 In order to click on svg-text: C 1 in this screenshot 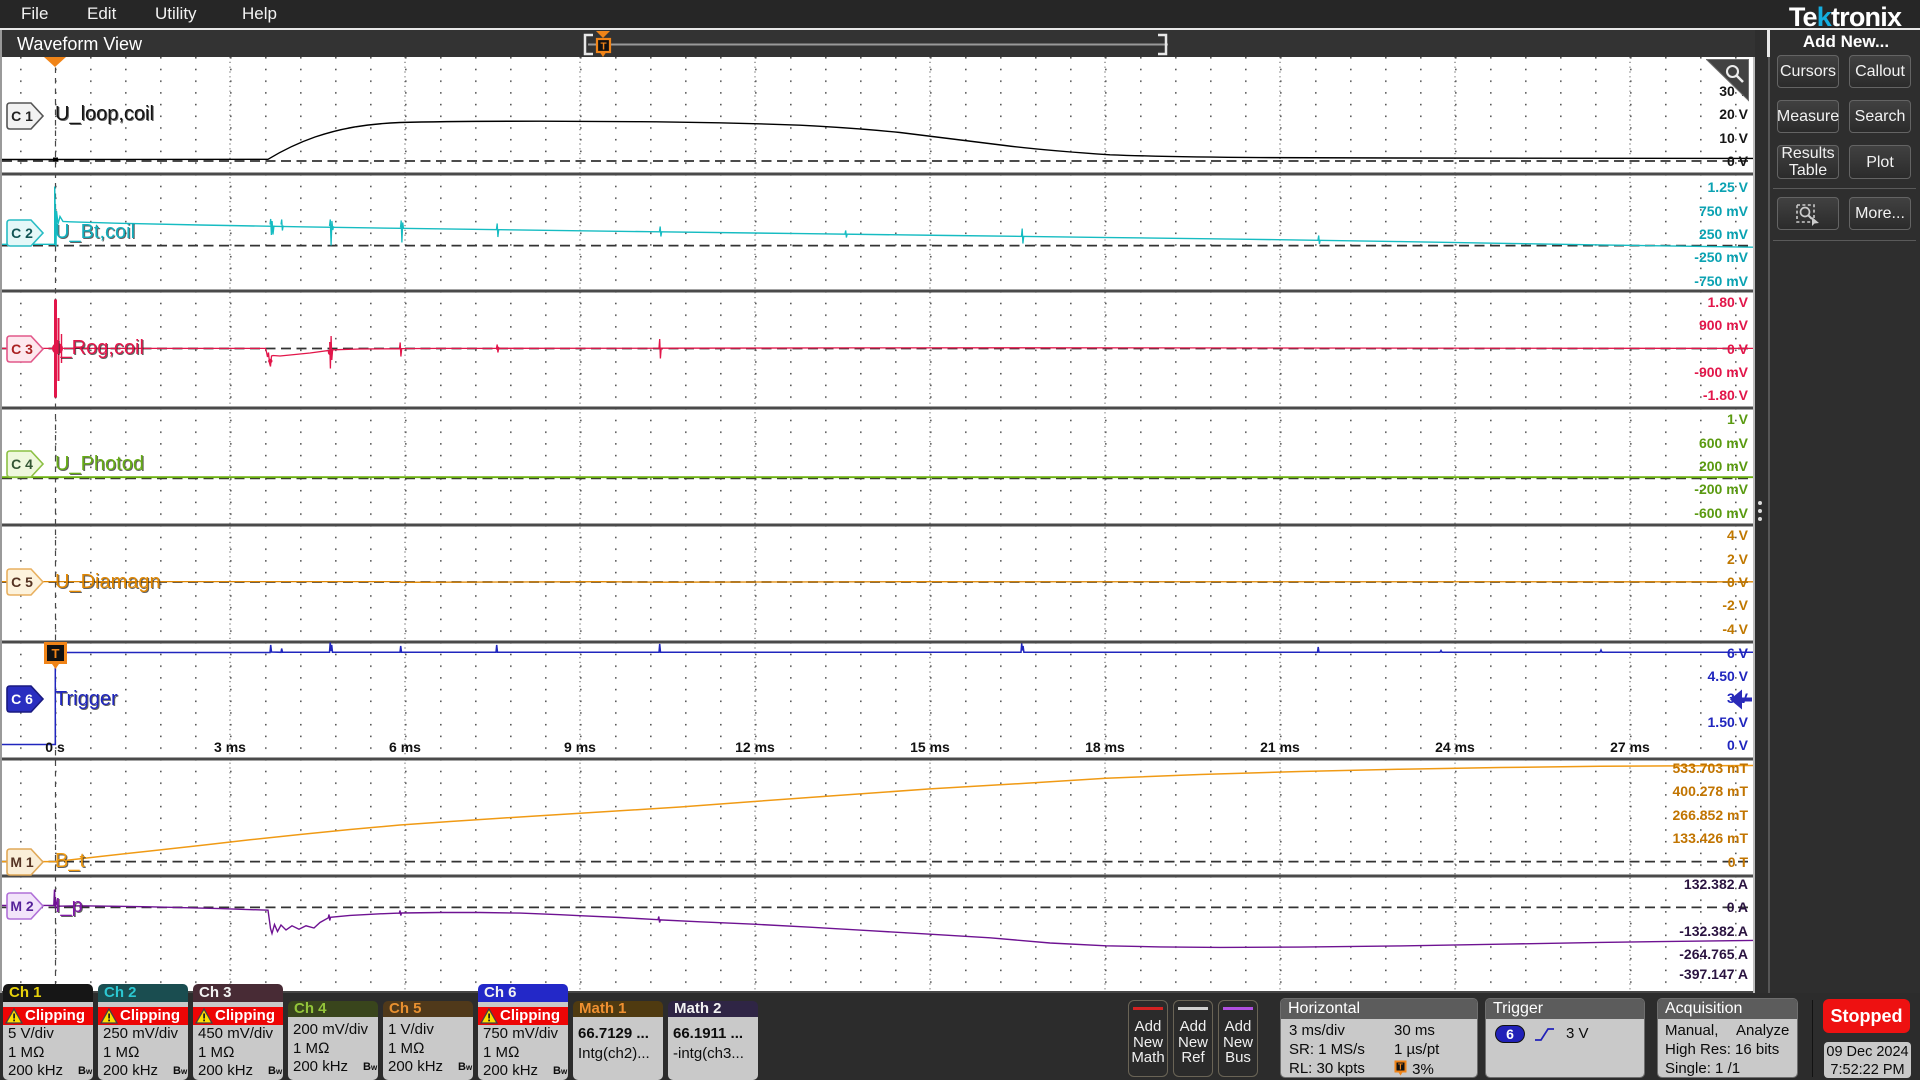, I will do `click(22, 116)`.